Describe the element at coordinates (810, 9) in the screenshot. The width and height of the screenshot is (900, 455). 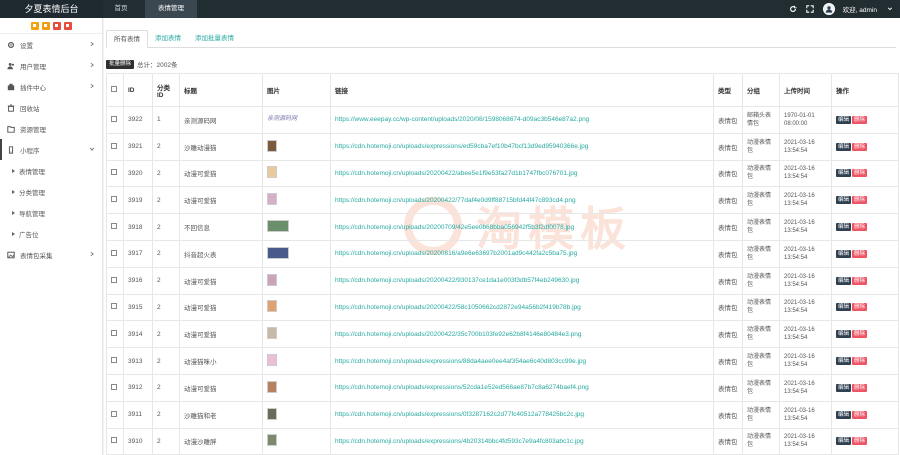
I see `fullscreen-icon` at that location.